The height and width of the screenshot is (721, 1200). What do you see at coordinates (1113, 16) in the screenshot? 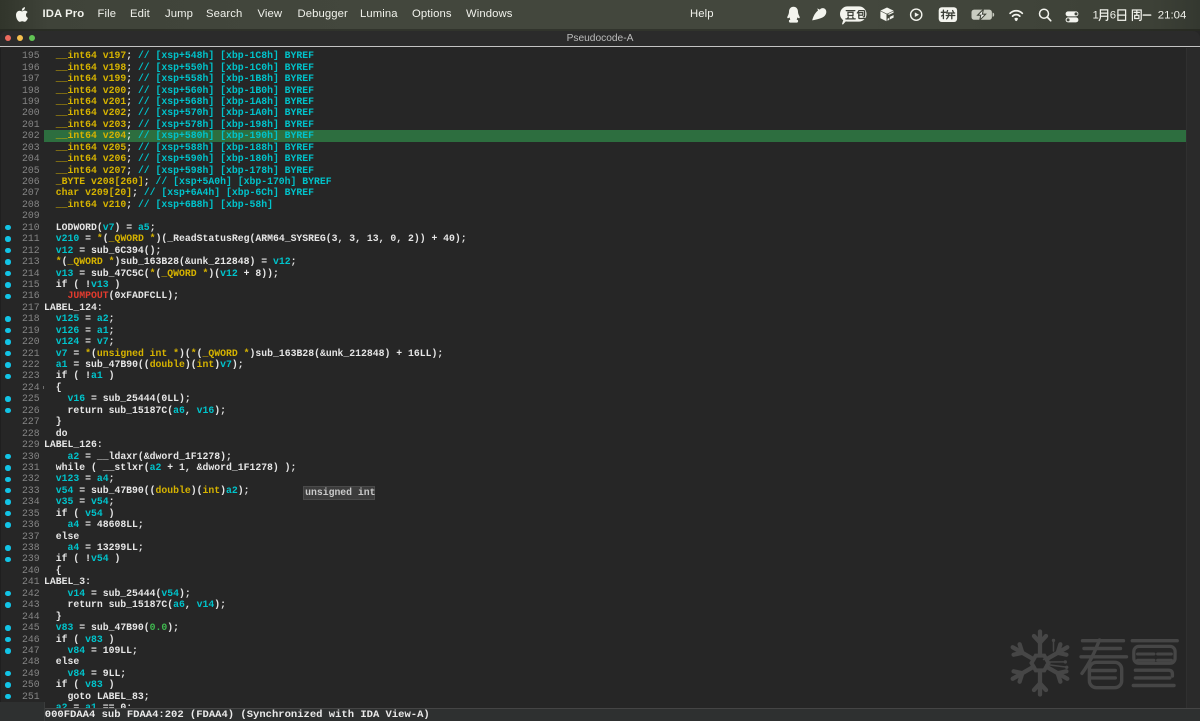
I see `svg-text: 6` at bounding box center [1113, 16].